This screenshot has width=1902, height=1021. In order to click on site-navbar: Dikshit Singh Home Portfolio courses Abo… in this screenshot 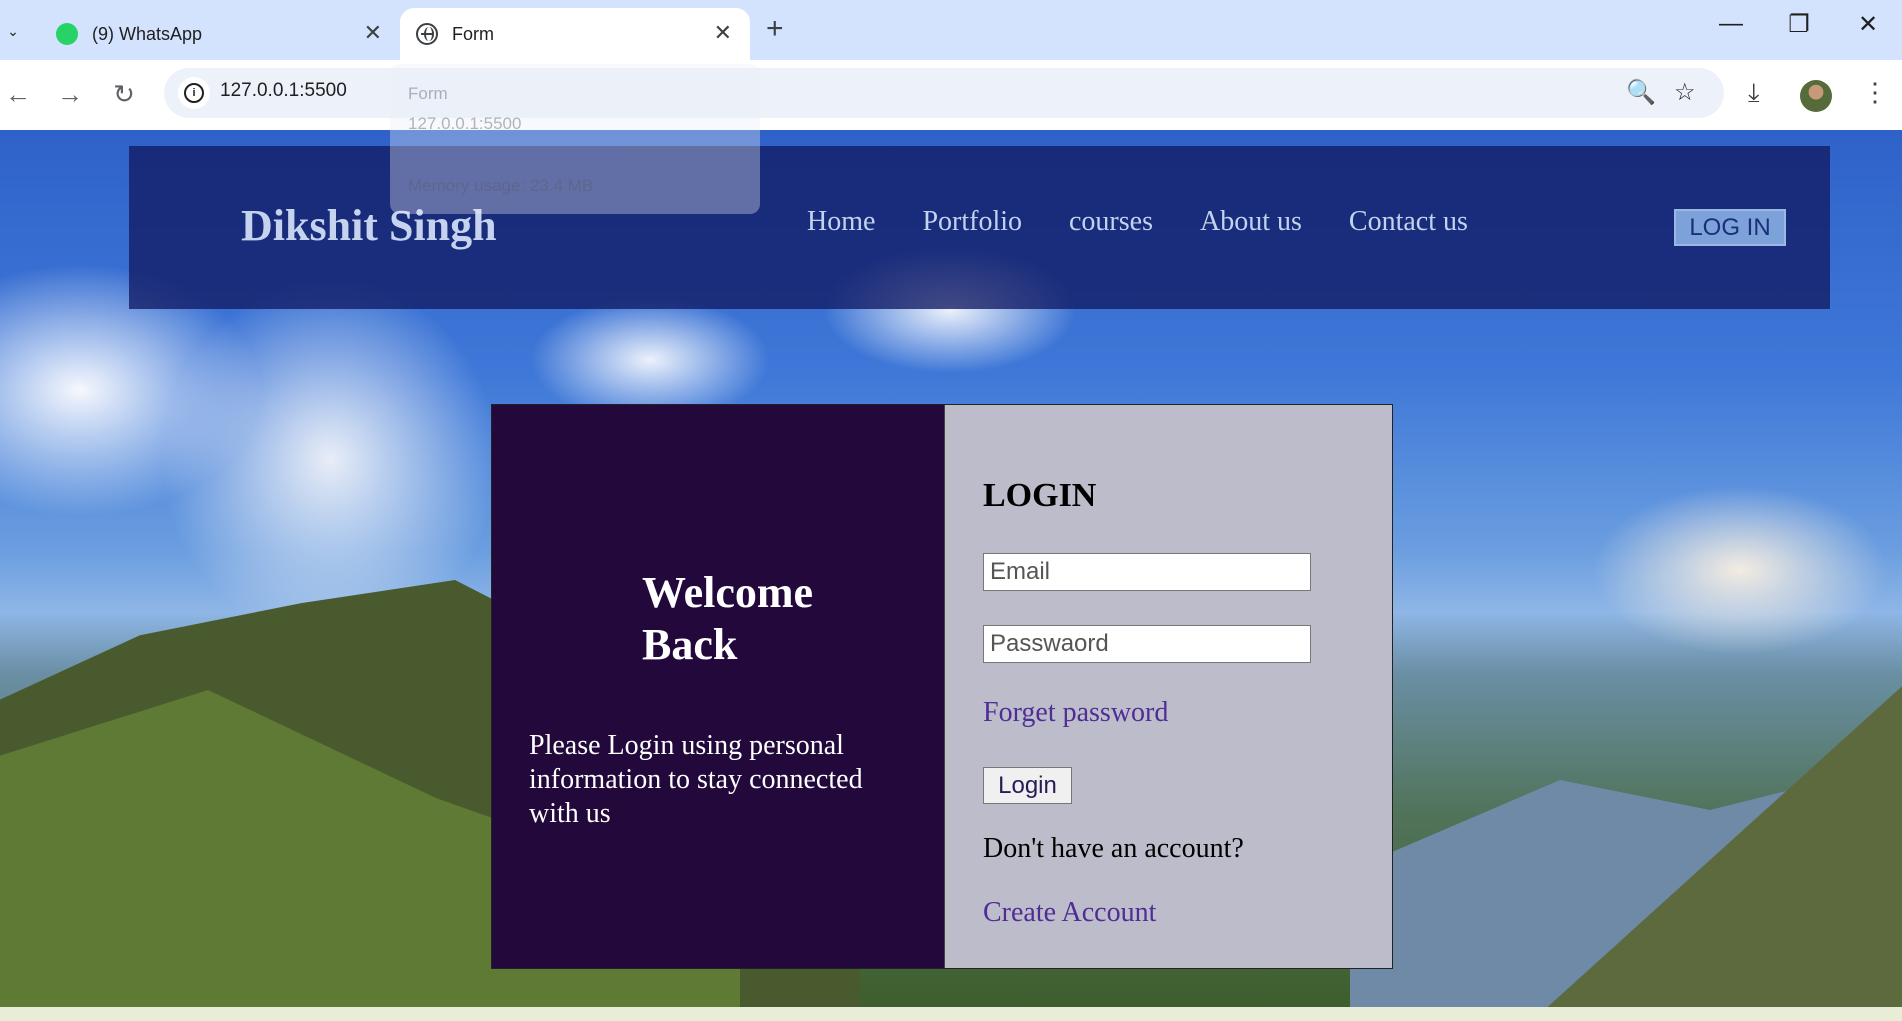, I will do `click(979, 227)`.